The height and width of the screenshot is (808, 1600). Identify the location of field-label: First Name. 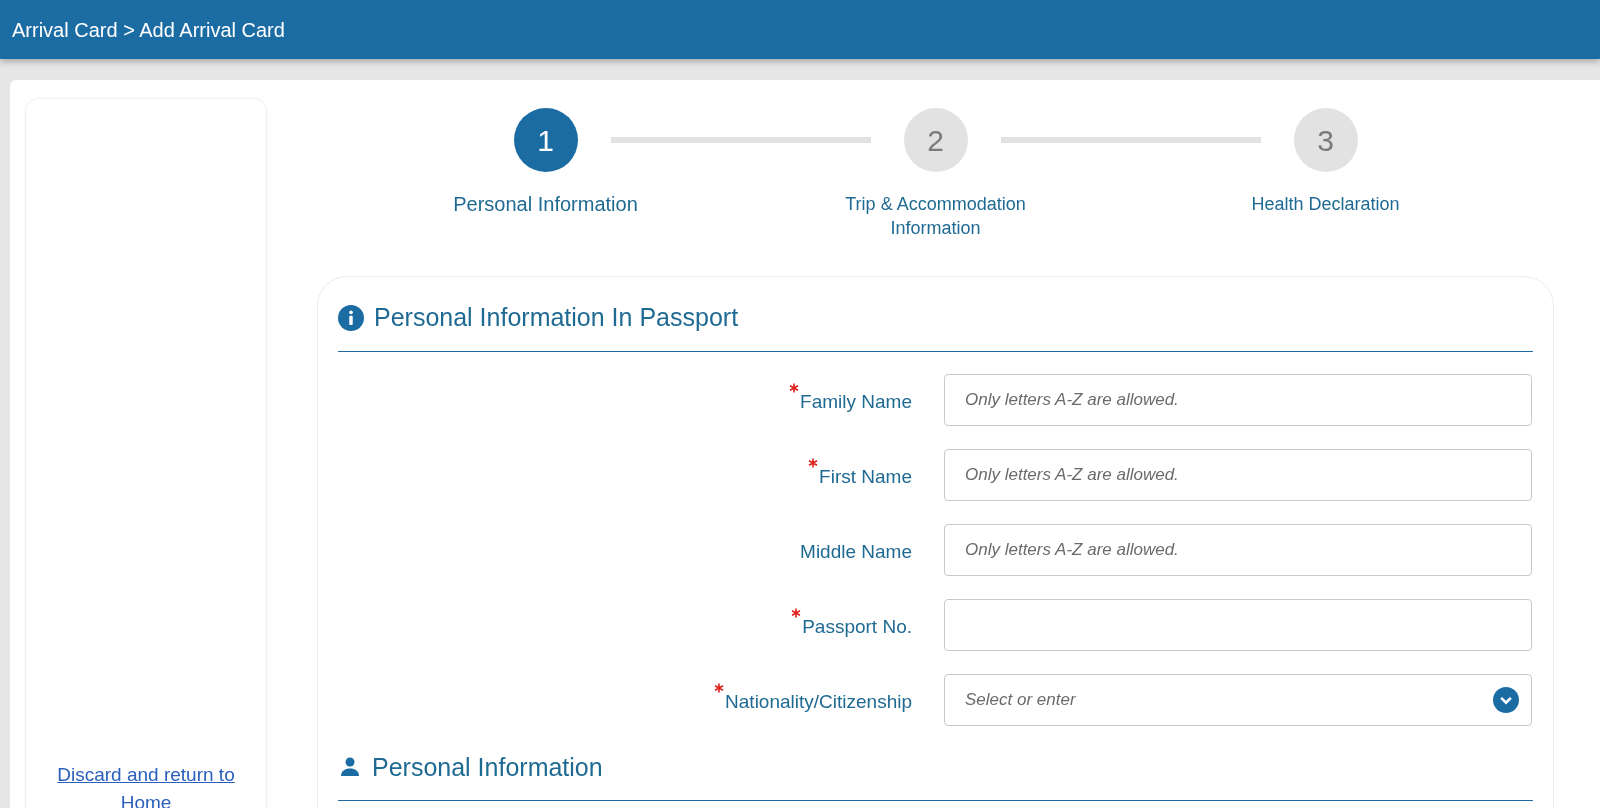
(865, 477).